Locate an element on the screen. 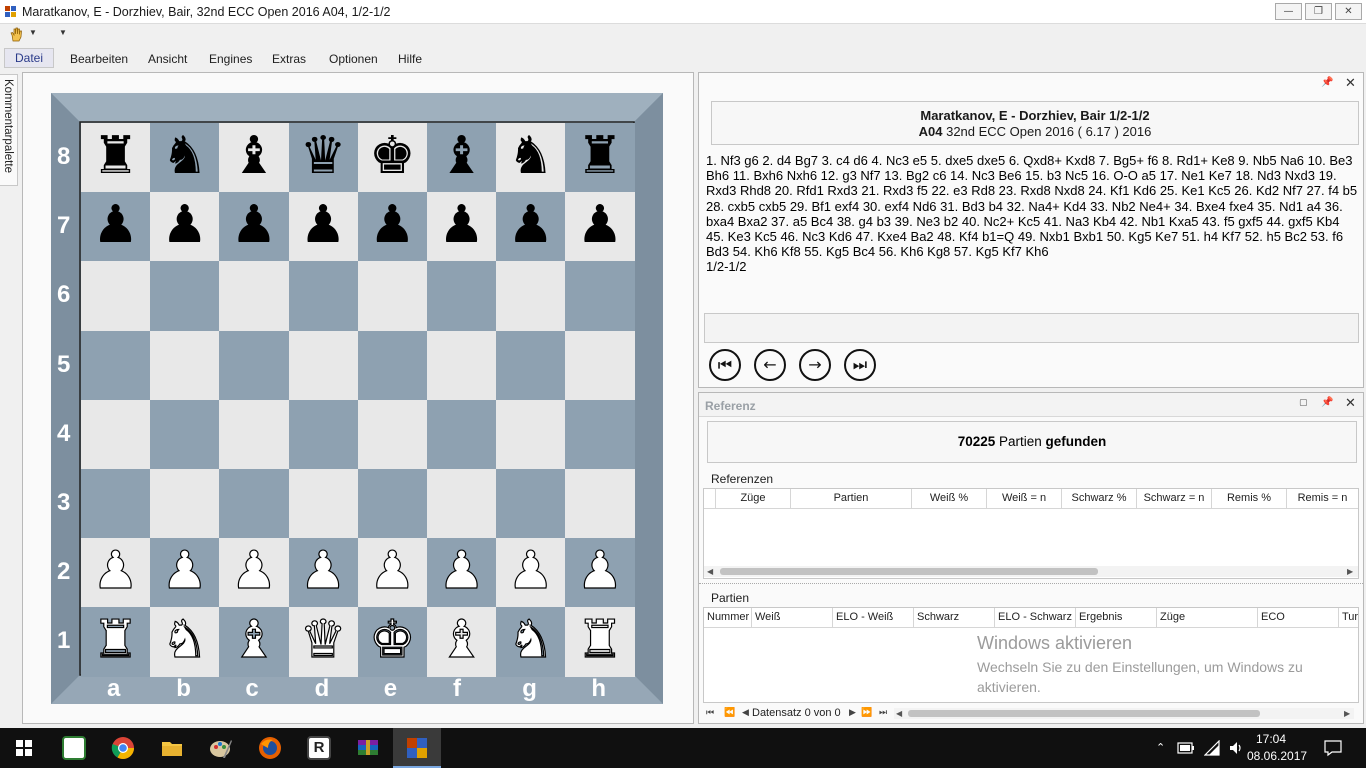  square-c5 is located at coordinates (254, 365).